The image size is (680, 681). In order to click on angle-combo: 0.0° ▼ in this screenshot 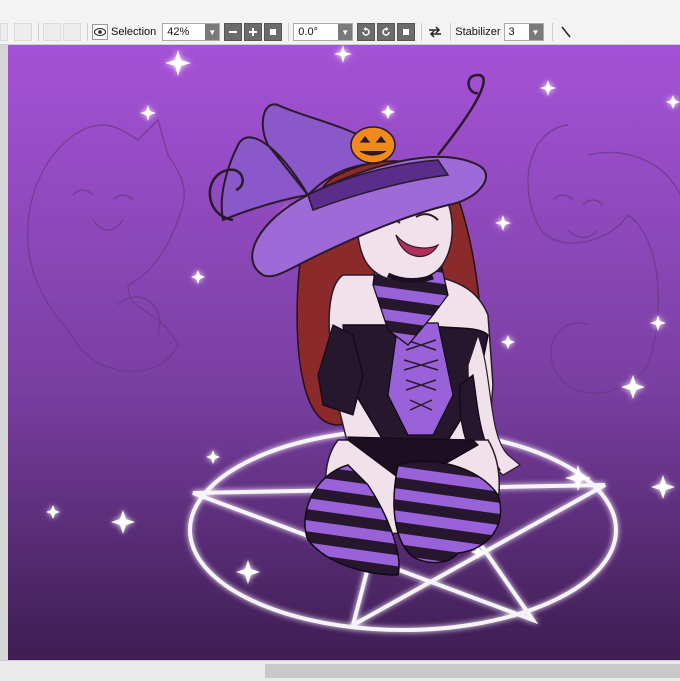, I will do `click(323, 32)`.